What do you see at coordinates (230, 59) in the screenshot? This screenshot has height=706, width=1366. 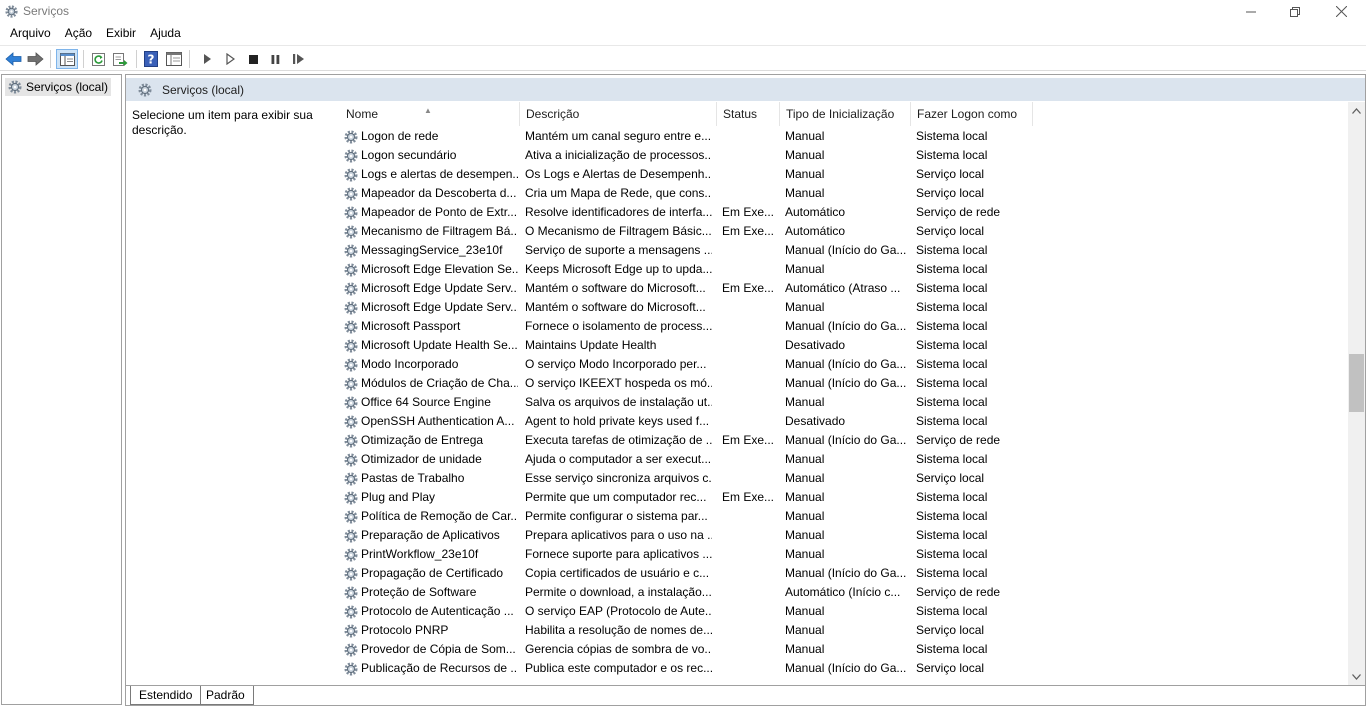 I see `start-service-alt-icon` at bounding box center [230, 59].